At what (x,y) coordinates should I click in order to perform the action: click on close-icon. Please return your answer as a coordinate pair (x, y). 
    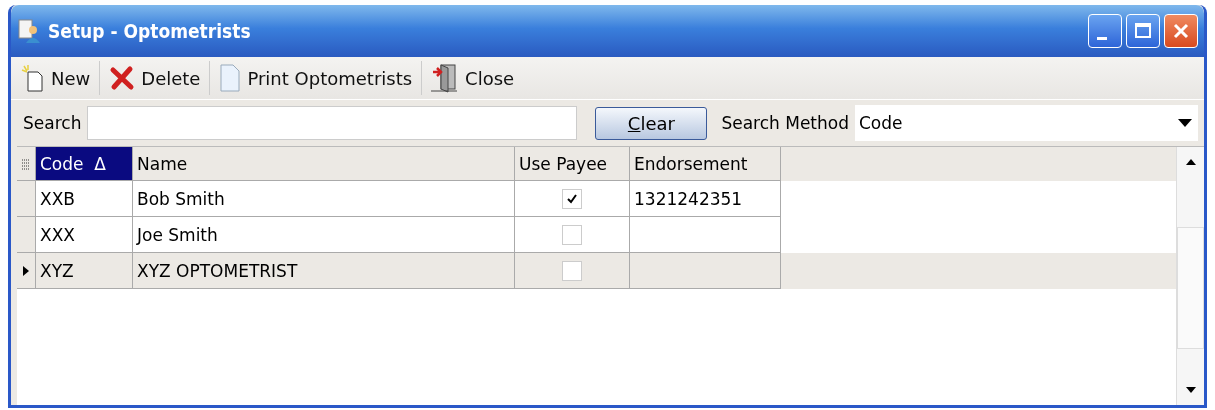
    Looking at the image, I should click on (1181, 31).